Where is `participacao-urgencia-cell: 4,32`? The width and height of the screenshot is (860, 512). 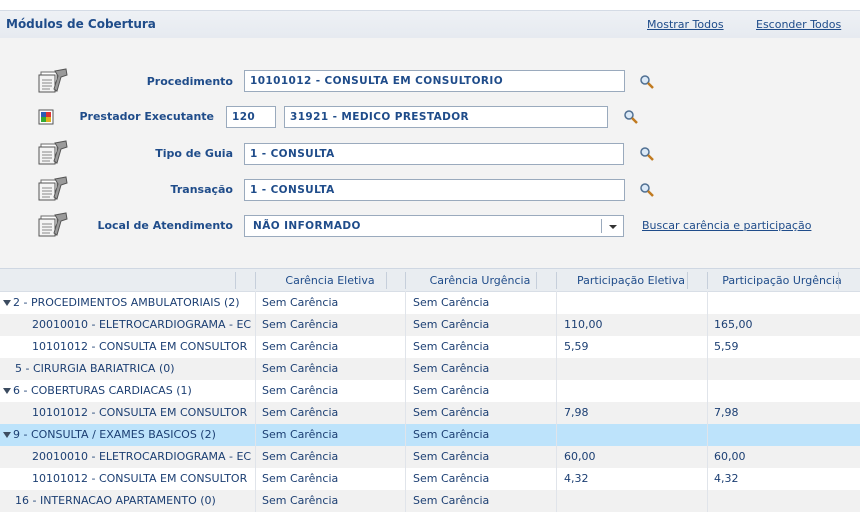 participacao-urgencia-cell: 4,32 is located at coordinates (726, 478).